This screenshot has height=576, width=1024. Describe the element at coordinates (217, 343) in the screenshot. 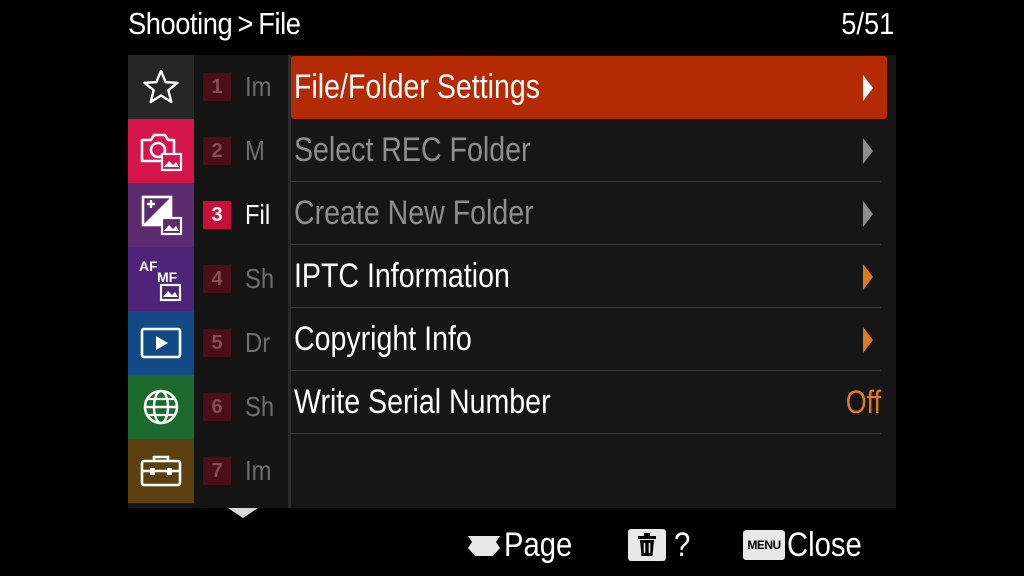

I see `page-number: 5` at that location.